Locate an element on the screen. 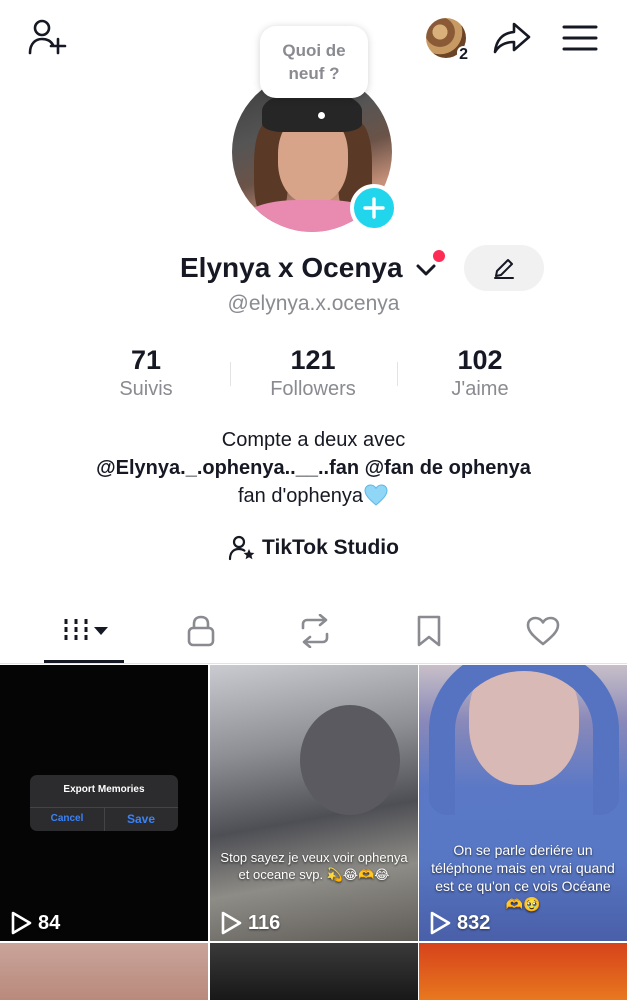 Image resolution: width=627 pixels, height=1000 pixels. video-thumbnail: Export Memories Cancel Save 84 is located at coordinates (104, 803).